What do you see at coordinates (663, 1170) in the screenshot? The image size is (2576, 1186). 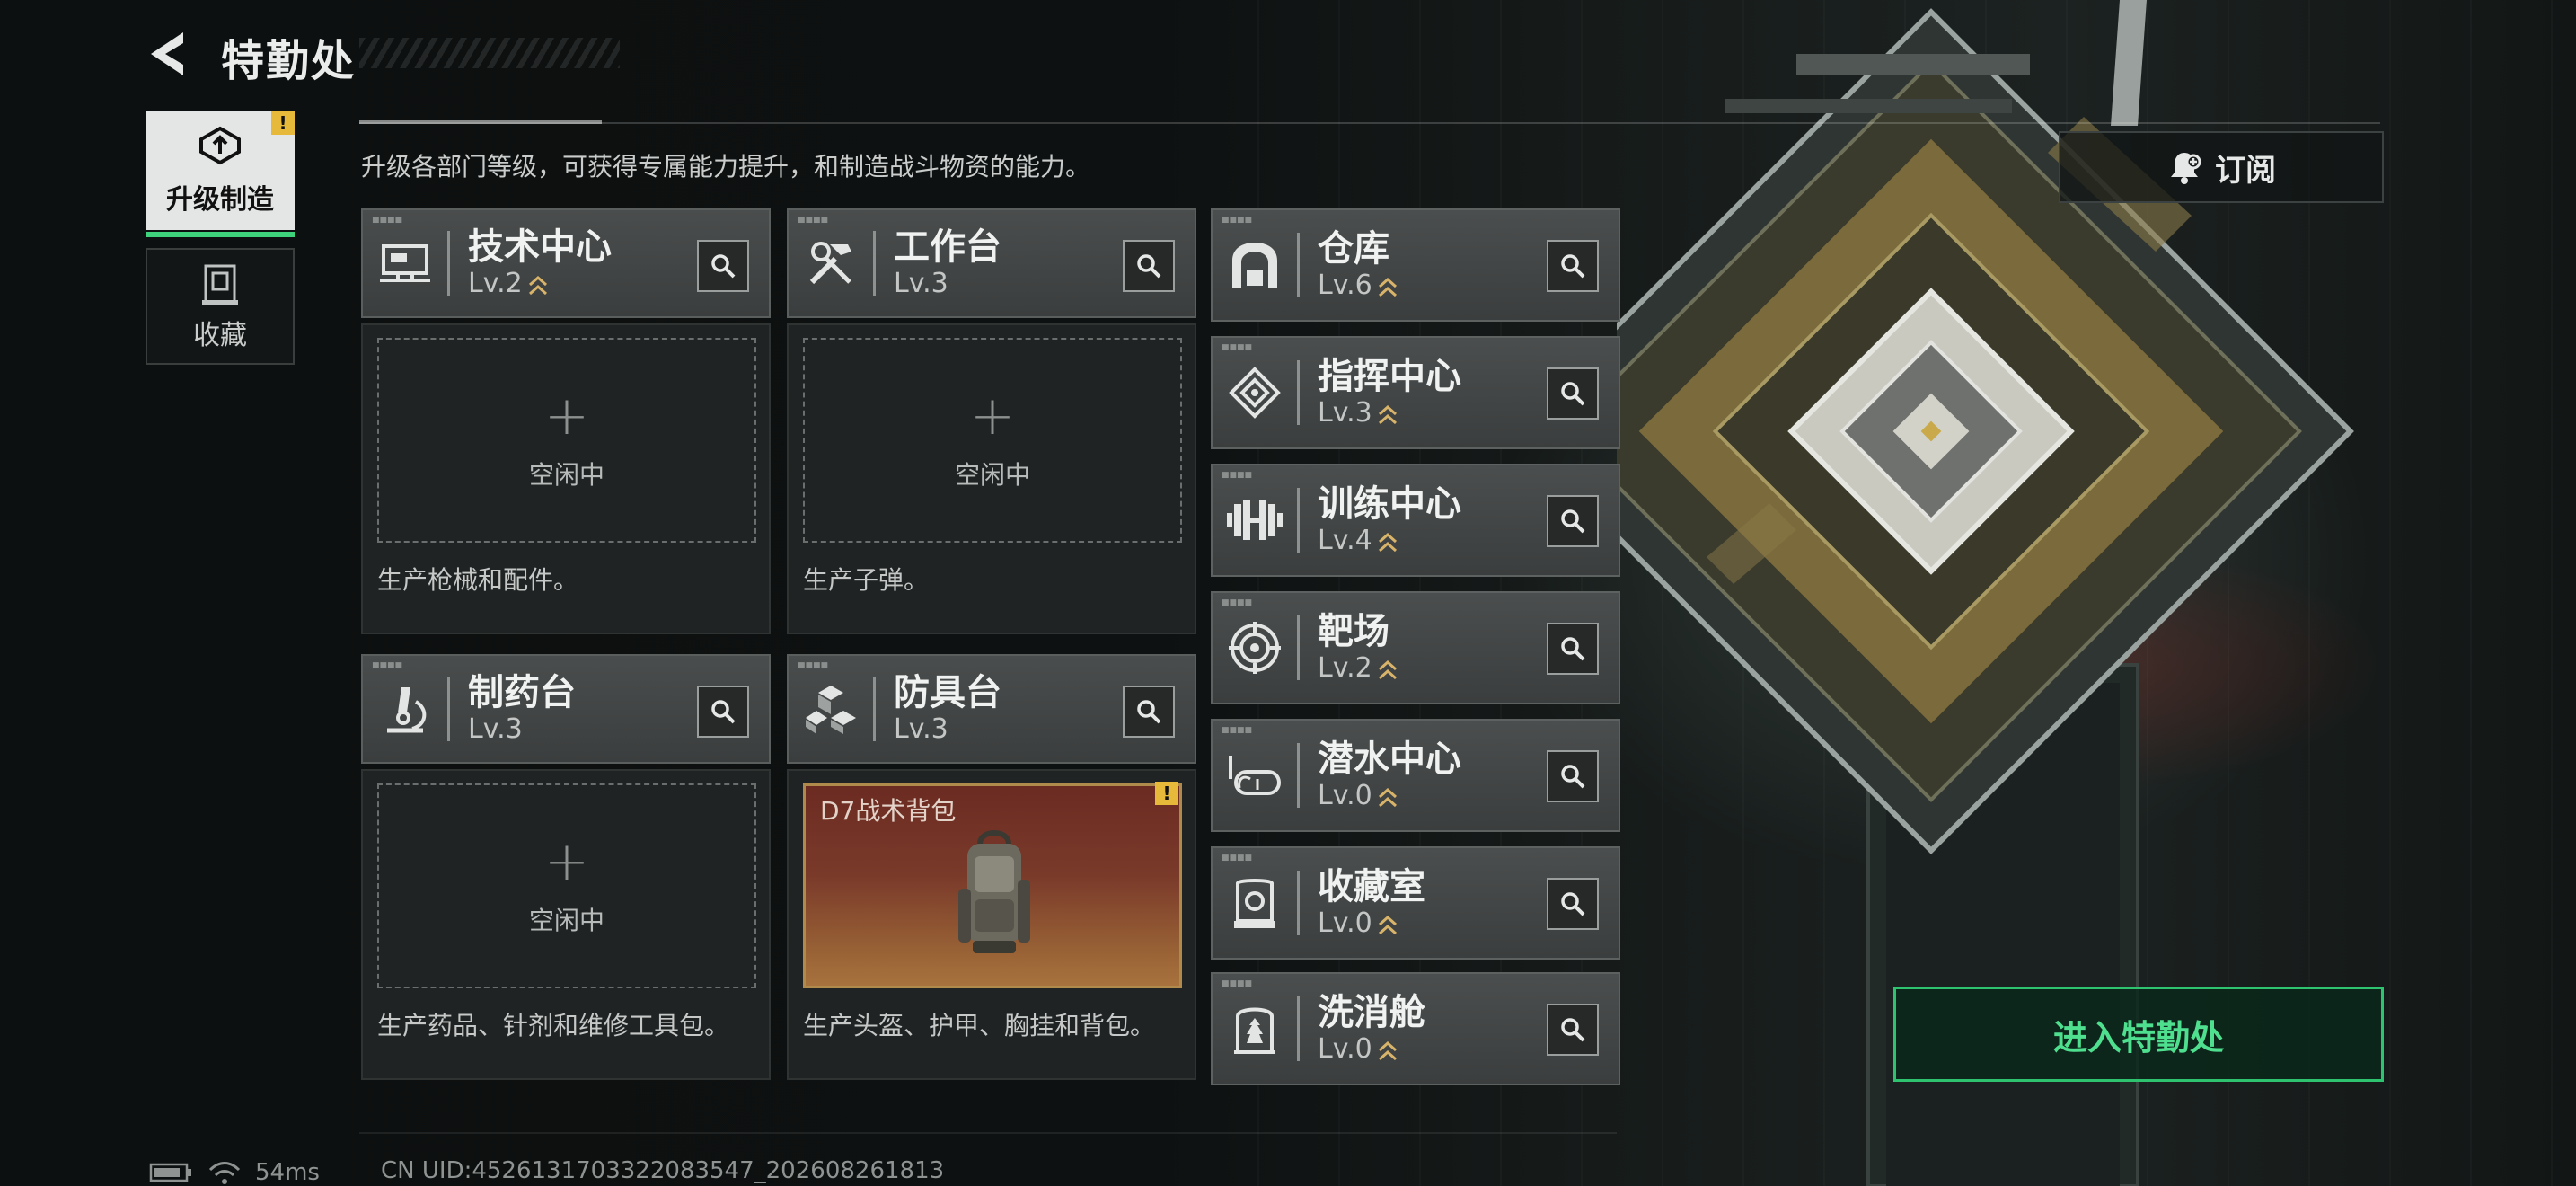 I see `user-uid: CN UID:4526131703322083547_202608261813` at bounding box center [663, 1170].